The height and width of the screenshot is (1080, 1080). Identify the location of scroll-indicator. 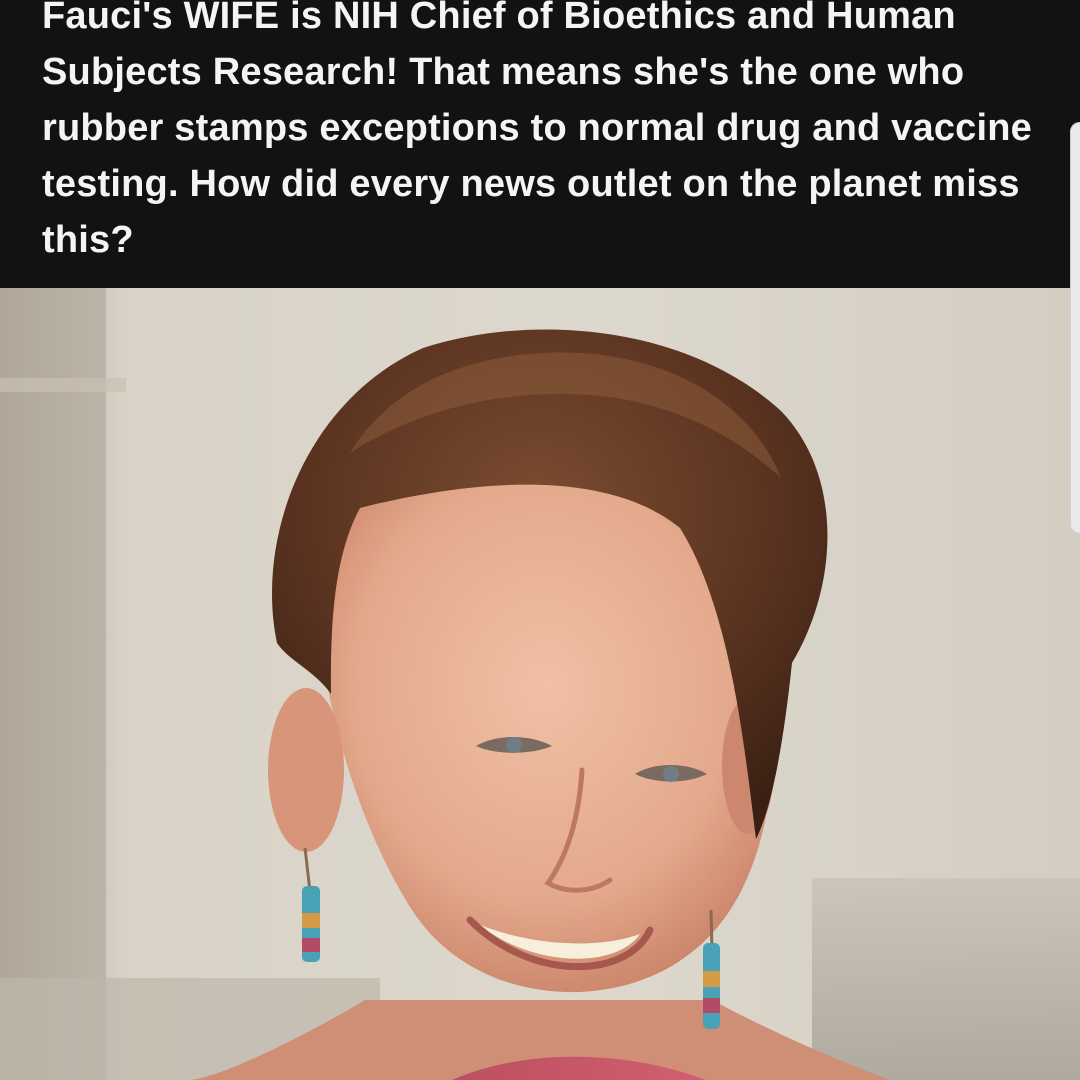
(1075, 328).